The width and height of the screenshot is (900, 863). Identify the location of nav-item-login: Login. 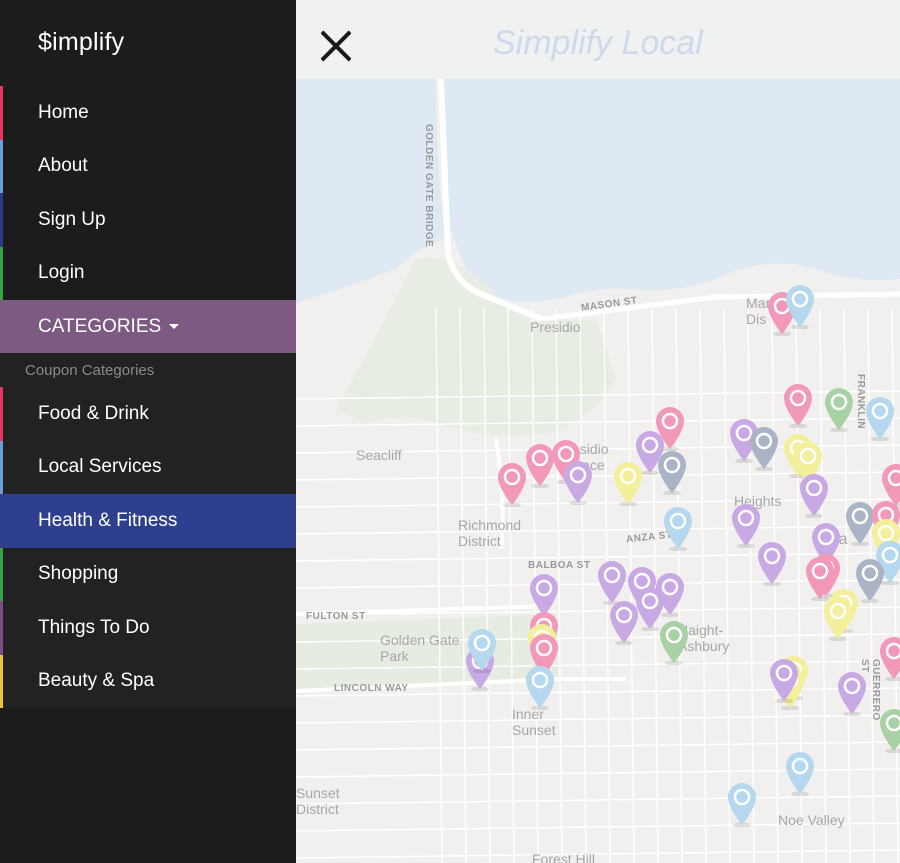
(148, 273).